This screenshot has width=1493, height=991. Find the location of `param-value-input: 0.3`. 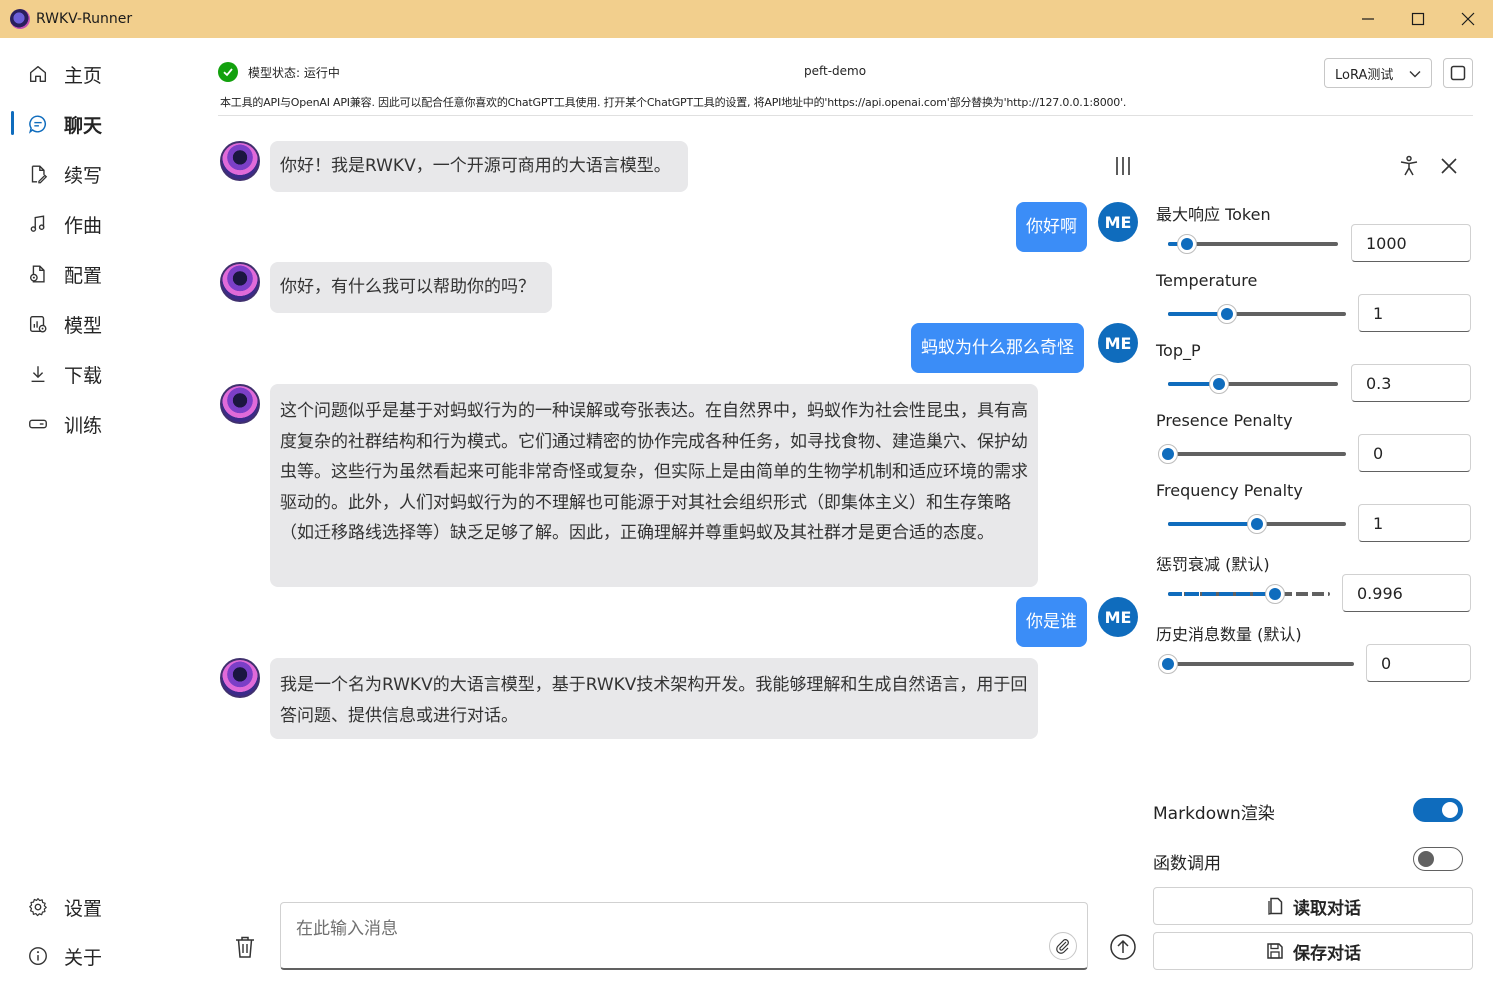

param-value-input: 0.3 is located at coordinates (1411, 383).